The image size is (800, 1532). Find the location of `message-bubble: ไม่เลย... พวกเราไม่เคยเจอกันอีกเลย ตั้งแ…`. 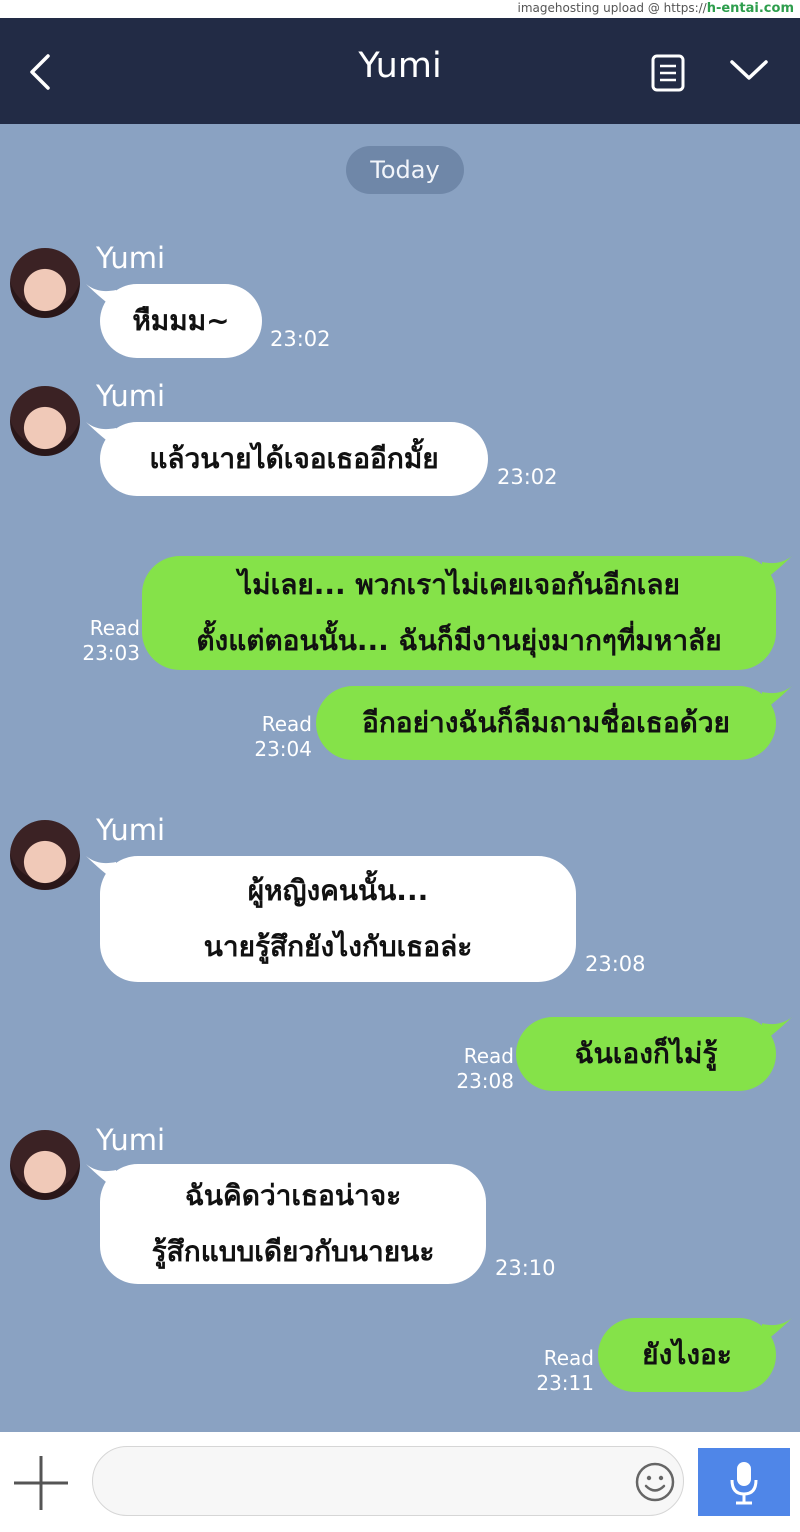

message-bubble: ไม่เลย... พวกเราไม่เคยเจอกันอีกเลย ตั้งแ… is located at coordinates (459, 613).